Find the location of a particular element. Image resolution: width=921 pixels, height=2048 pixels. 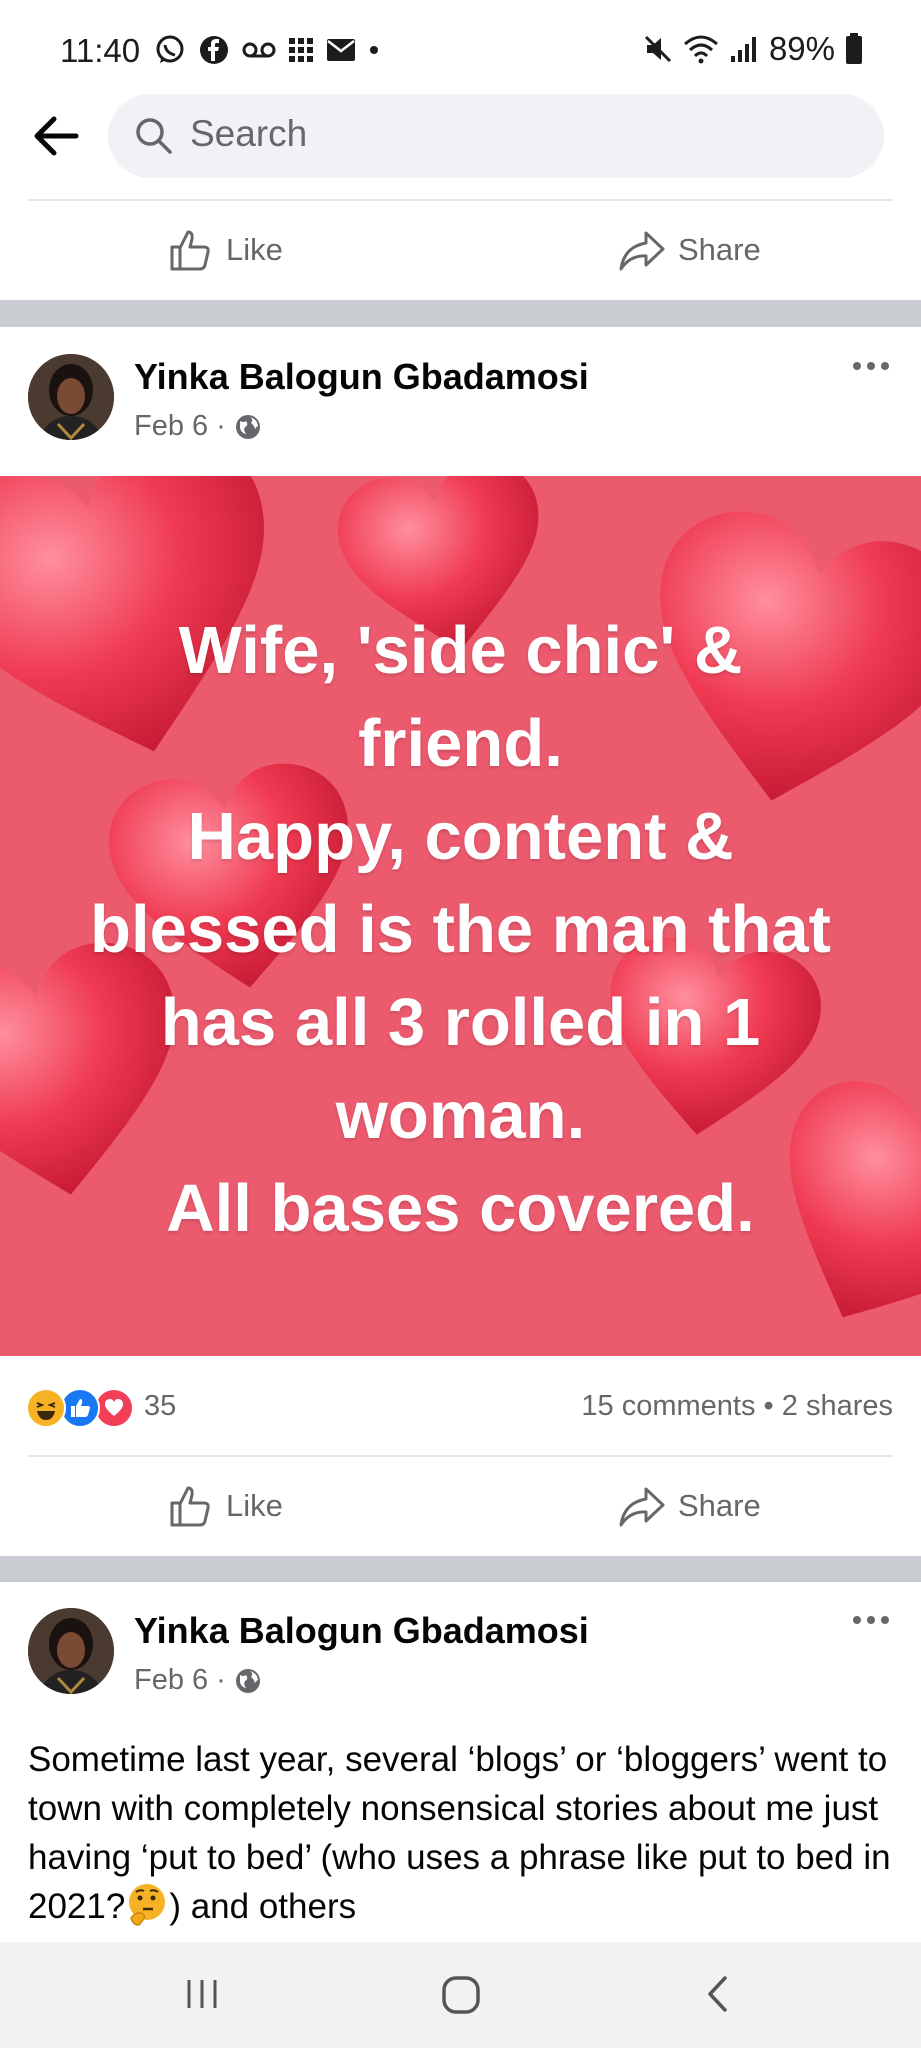

voicemail-icon is located at coordinates (259, 50).